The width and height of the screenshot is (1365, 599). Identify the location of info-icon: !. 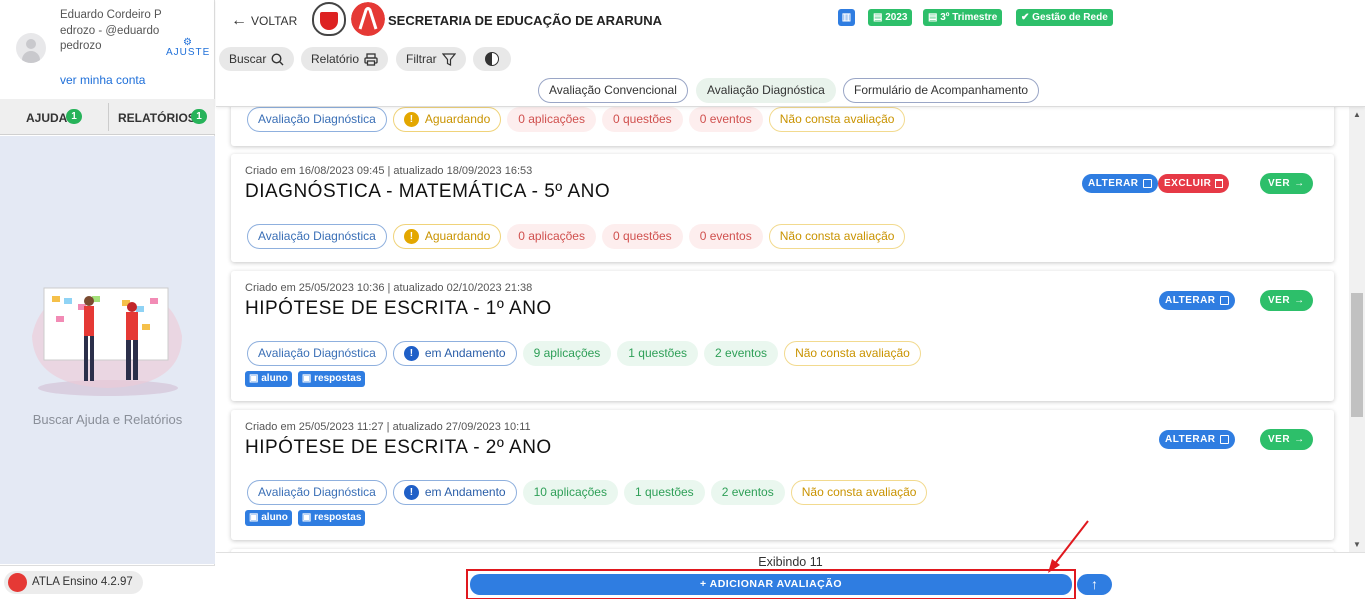
(411, 492).